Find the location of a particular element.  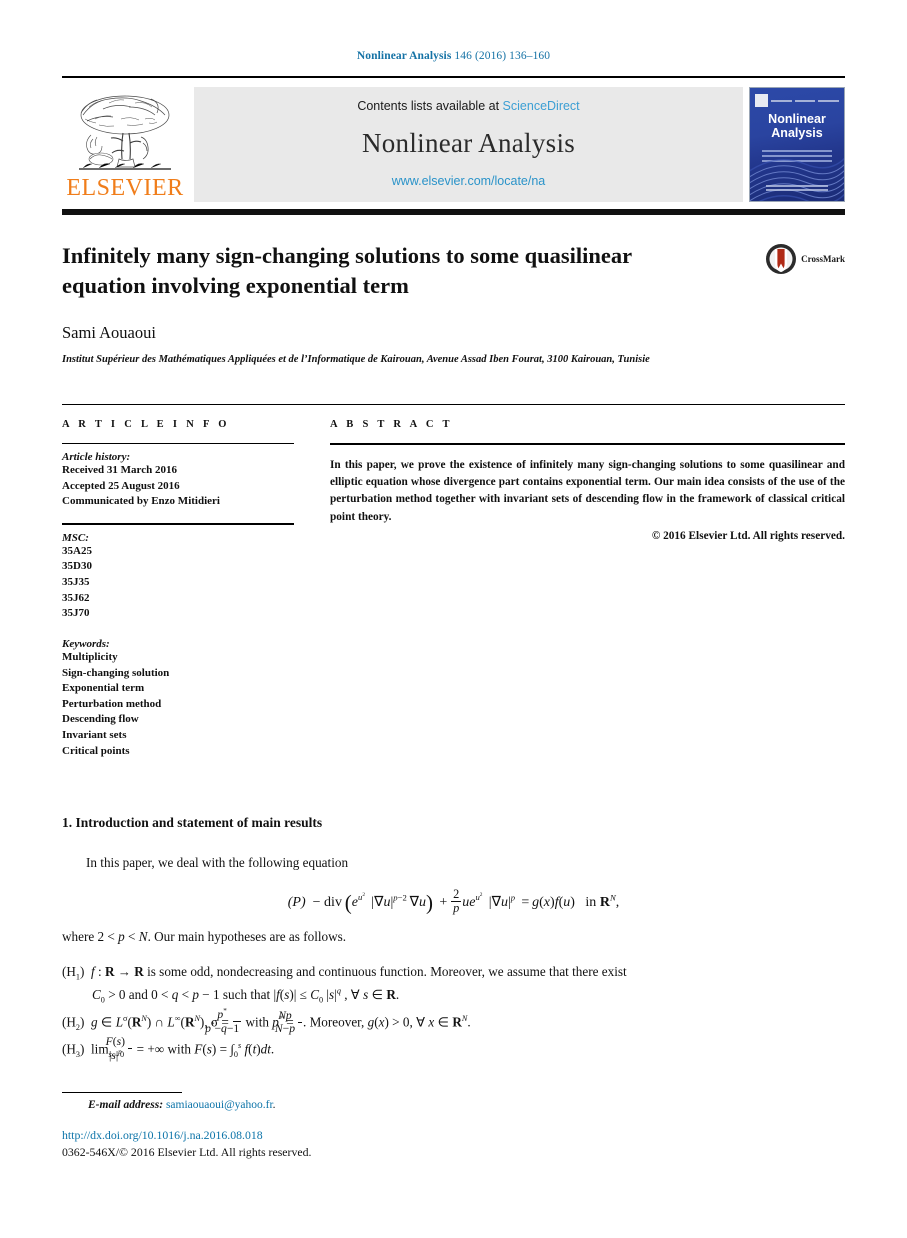

msc-label: MSC: is located at coordinates (75, 537).